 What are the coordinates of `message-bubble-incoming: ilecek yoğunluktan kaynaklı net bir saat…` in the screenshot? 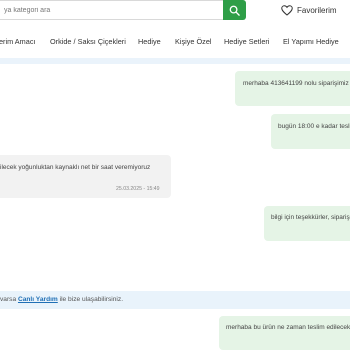 It's located at (85, 176).